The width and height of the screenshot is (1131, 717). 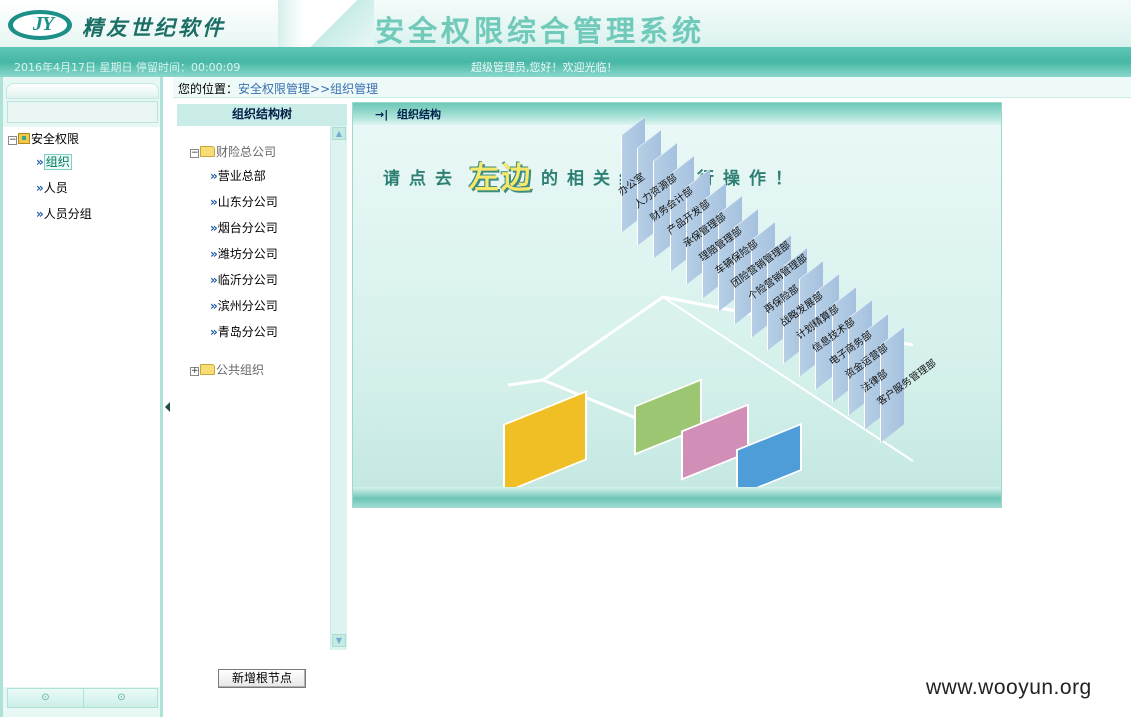 I want to click on org-node: » 山东分公司, so click(x=244, y=201).